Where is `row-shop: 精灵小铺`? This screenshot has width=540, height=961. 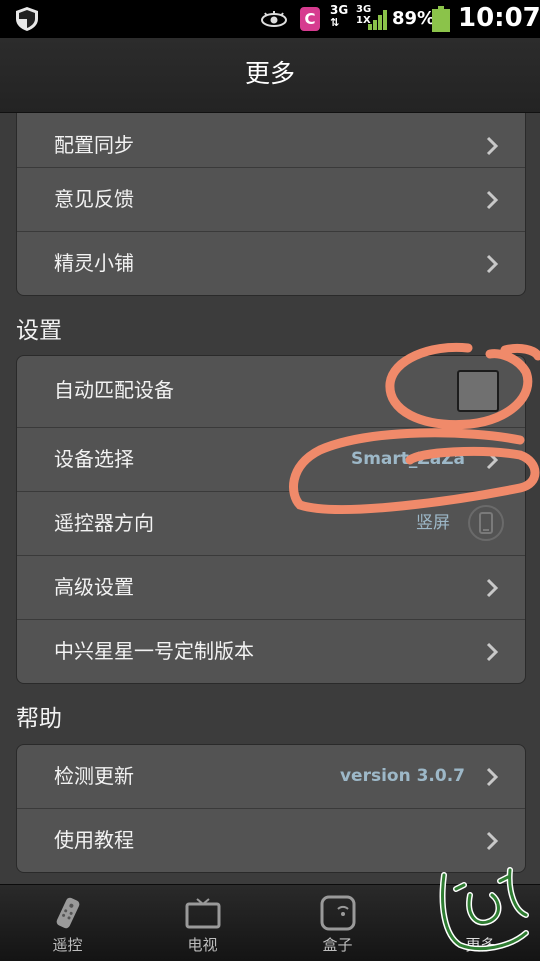
row-shop: 精灵小铺 is located at coordinates (271, 263).